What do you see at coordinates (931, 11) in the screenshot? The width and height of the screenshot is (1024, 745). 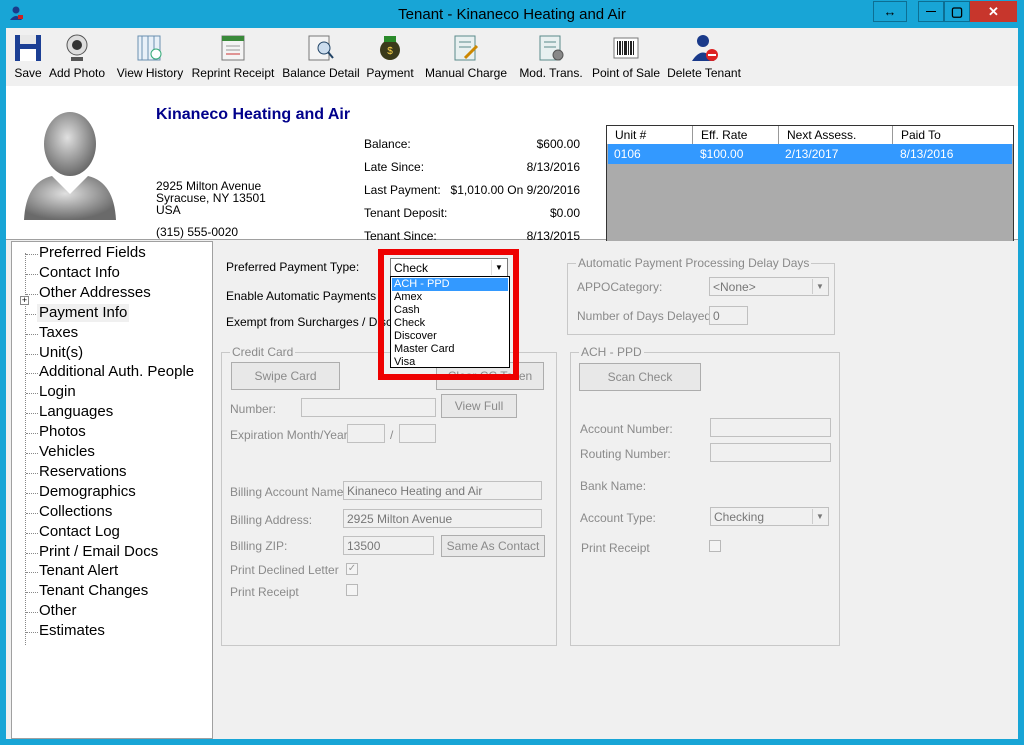 I see `minimize-button: —` at bounding box center [931, 11].